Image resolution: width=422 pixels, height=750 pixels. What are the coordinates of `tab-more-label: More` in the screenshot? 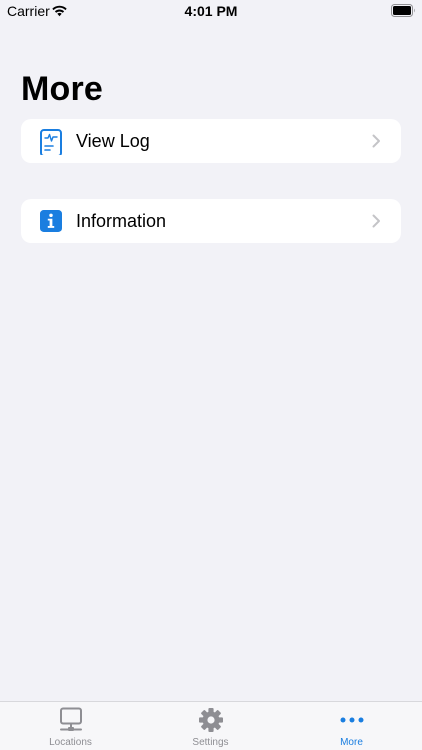 It's located at (351, 742).